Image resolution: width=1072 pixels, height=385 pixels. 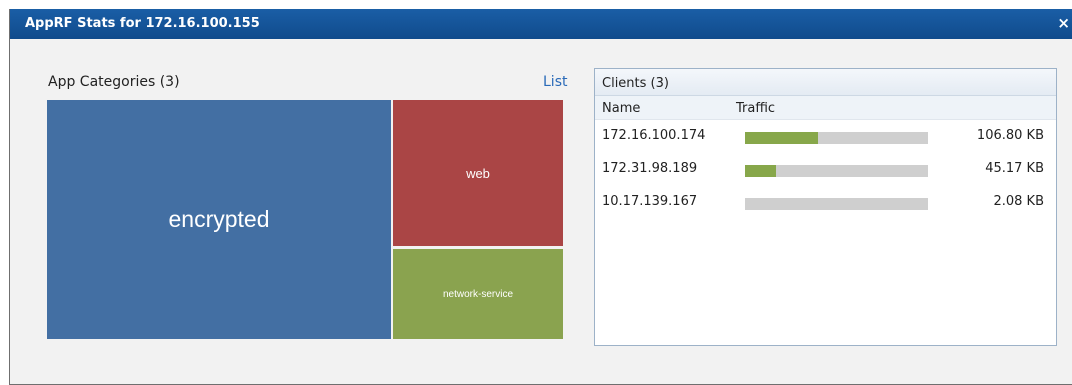 I want to click on treemap-tile-label: encrypted, so click(x=219, y=219).